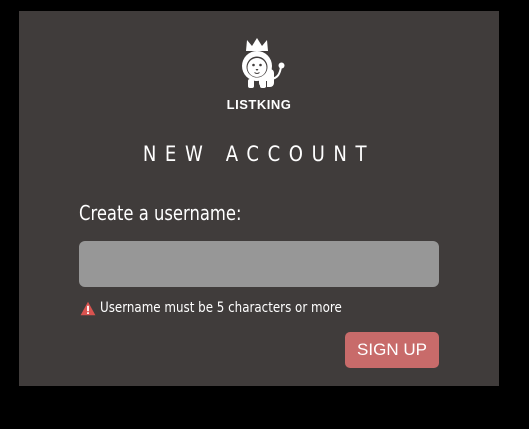 This screenshot has width=529, height=429. I want to click on validation-error: Username must be 5 characters or more, so click(237, 308).